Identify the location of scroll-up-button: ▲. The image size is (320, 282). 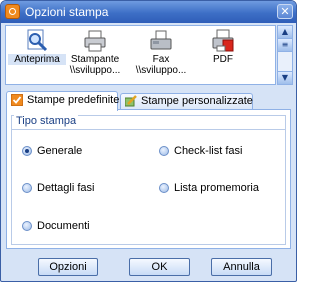
(285, 32).